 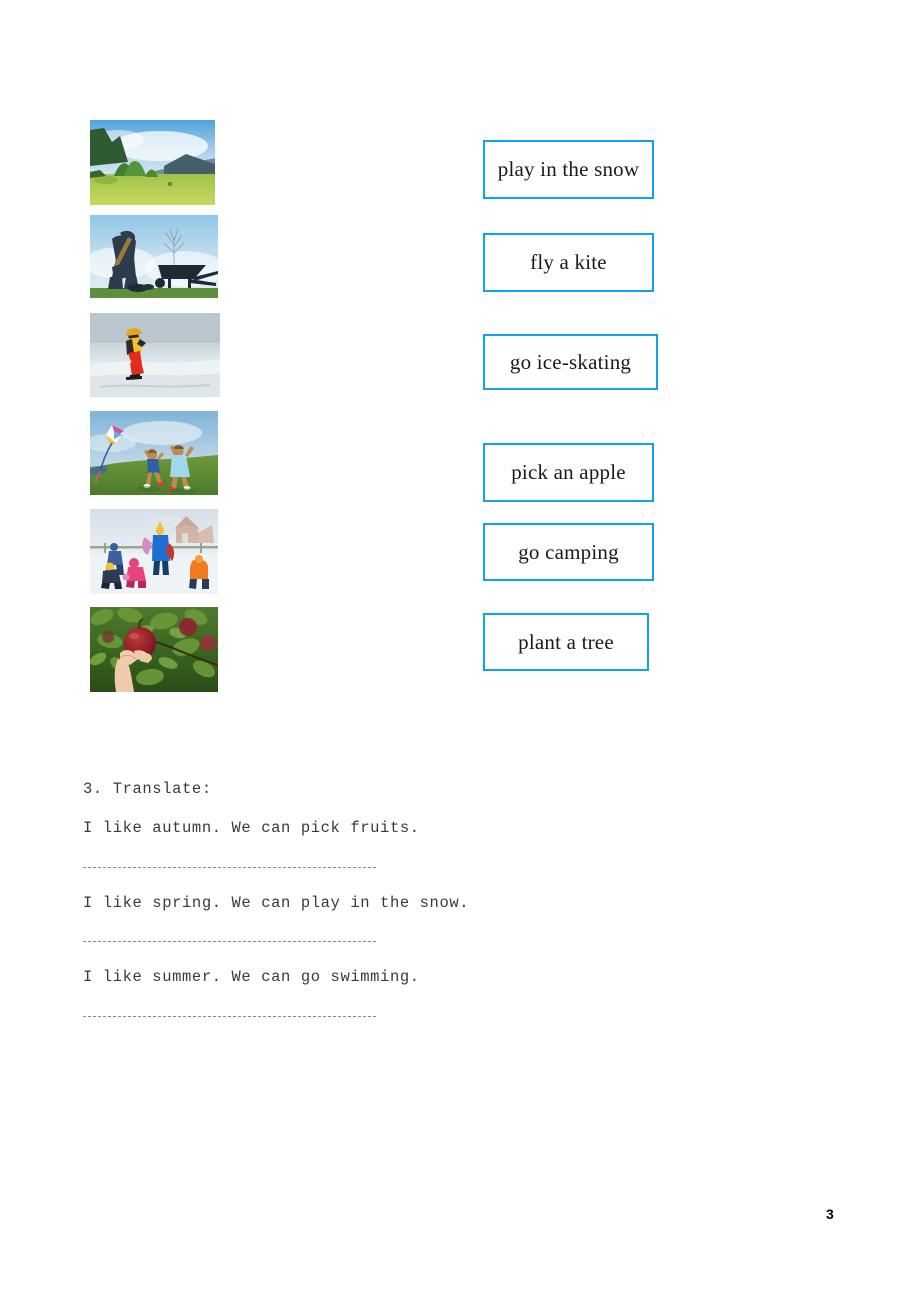 I want to click on camping-tents-meadow-photo, so click(x=152, y=162).